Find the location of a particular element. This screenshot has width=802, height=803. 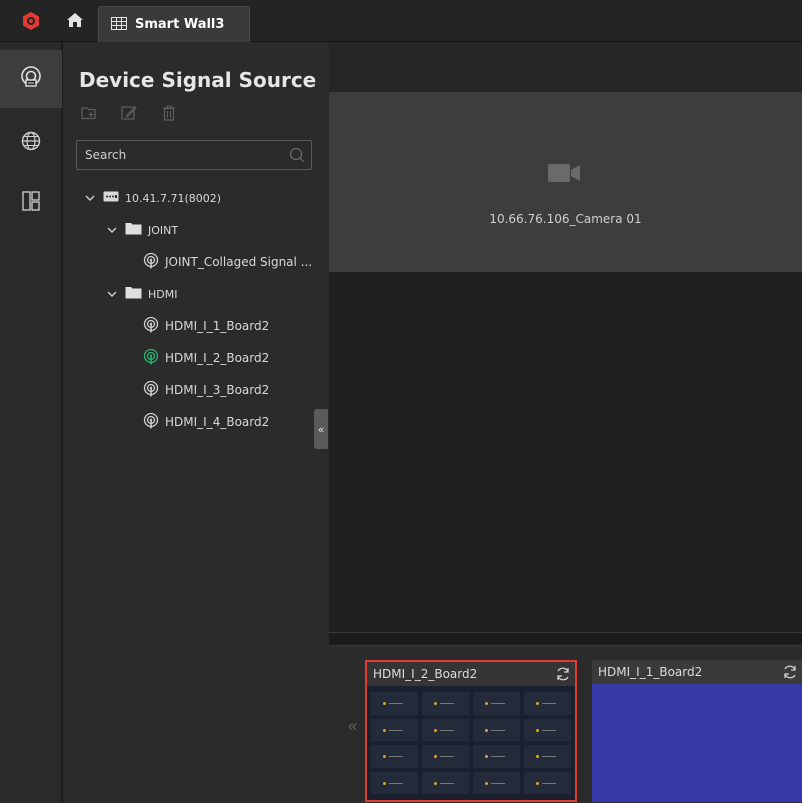

scroll-left-icon: « is located at coordinates (352, 726).